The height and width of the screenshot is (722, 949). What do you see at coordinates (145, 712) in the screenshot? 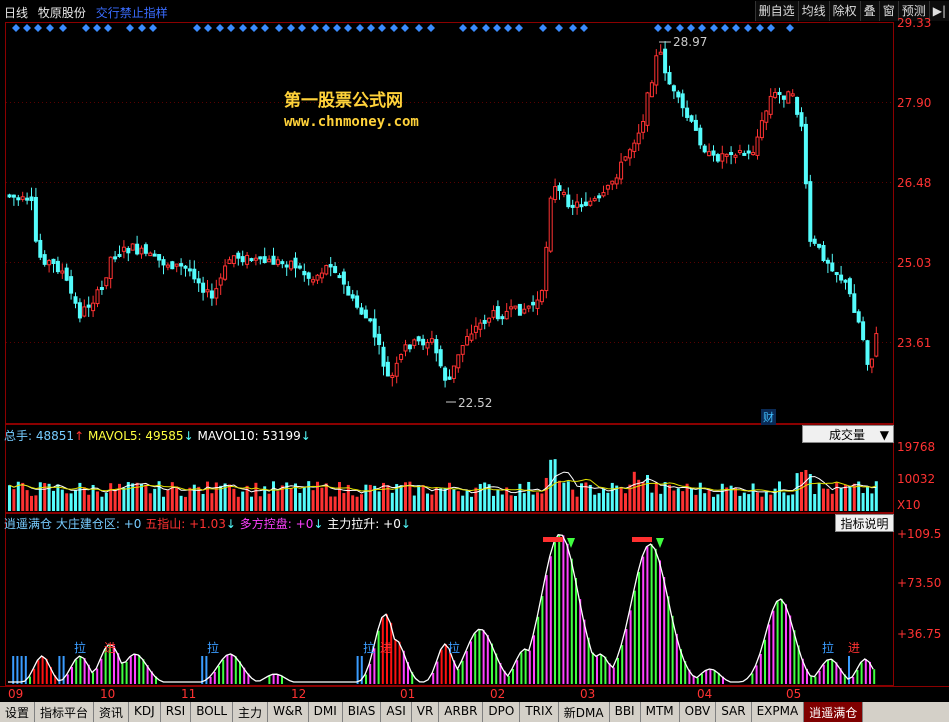
I see `tab-3: KDJ` at bounding box center [145, 712].